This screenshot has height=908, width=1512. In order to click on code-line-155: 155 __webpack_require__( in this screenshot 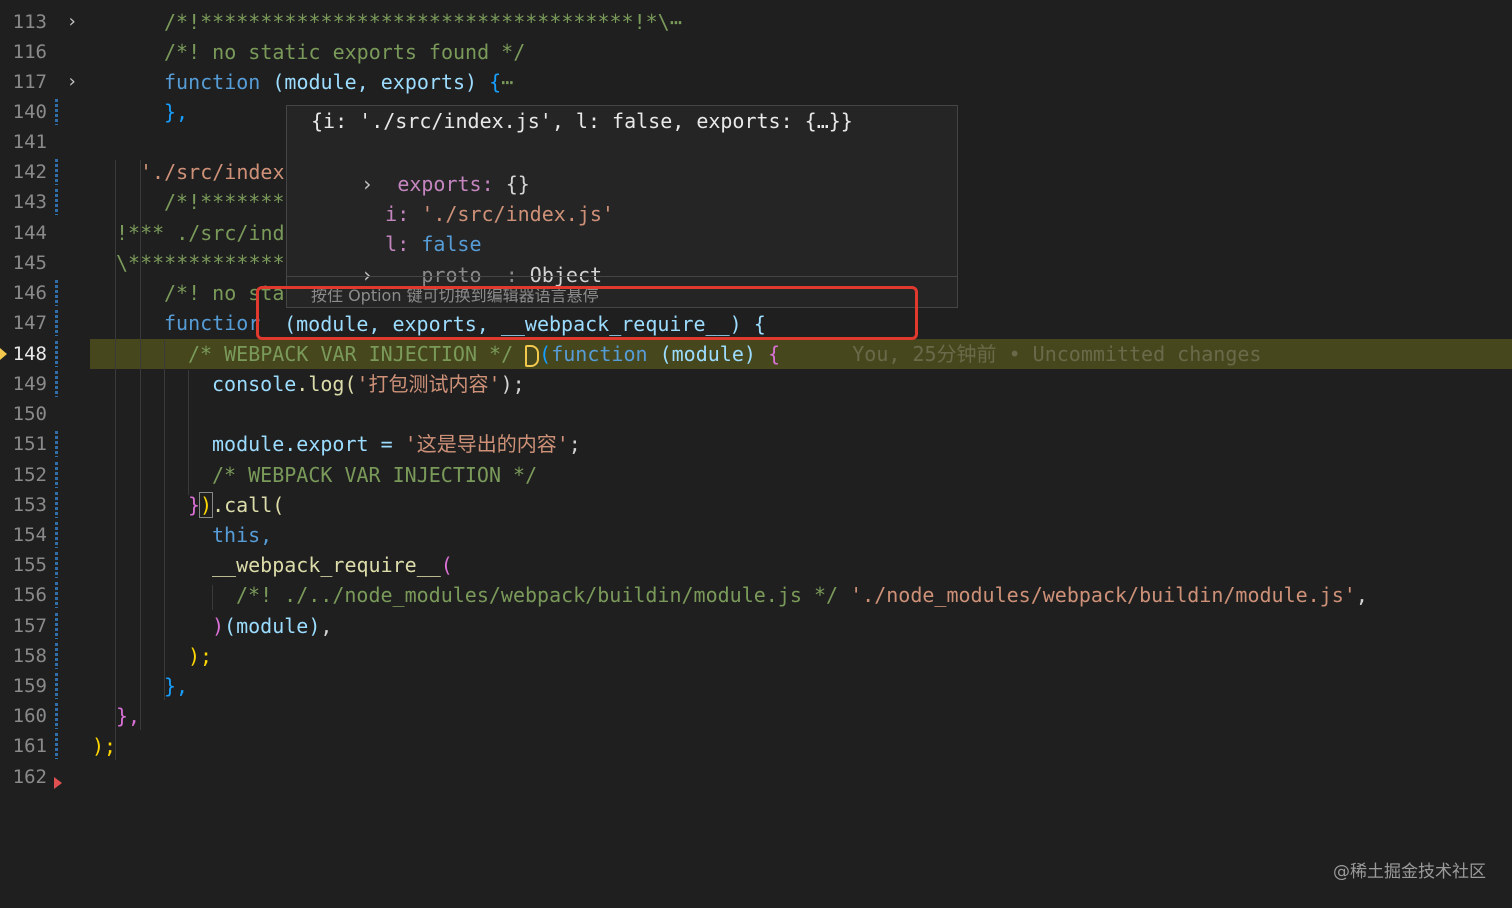, I will do `click(756, 565)`.